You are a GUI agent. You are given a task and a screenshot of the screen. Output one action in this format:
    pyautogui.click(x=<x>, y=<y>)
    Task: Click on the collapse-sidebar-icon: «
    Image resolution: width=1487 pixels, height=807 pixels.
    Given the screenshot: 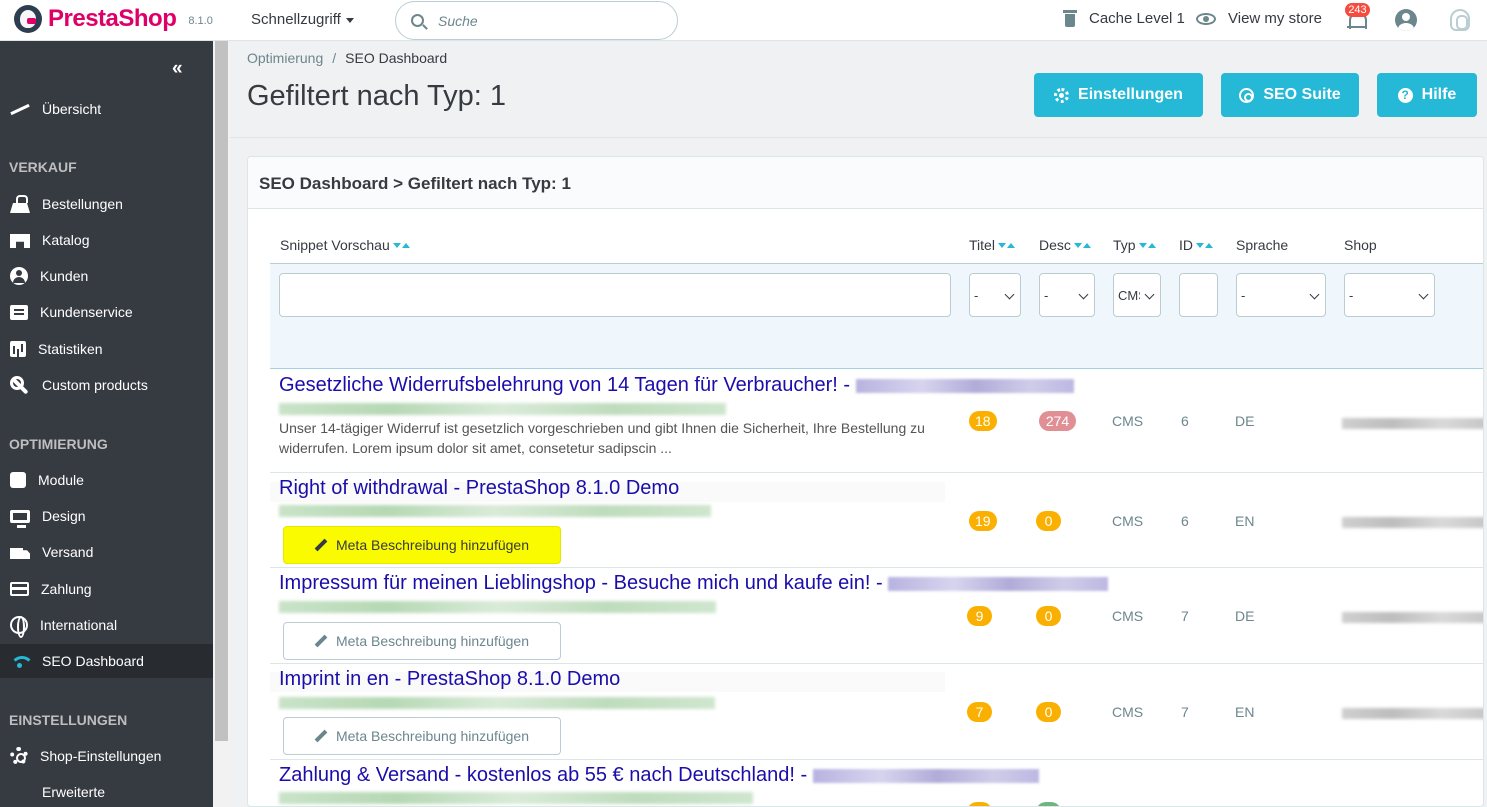 What is the action you would take?
    pyautogui.click(x=177, y=69)
    